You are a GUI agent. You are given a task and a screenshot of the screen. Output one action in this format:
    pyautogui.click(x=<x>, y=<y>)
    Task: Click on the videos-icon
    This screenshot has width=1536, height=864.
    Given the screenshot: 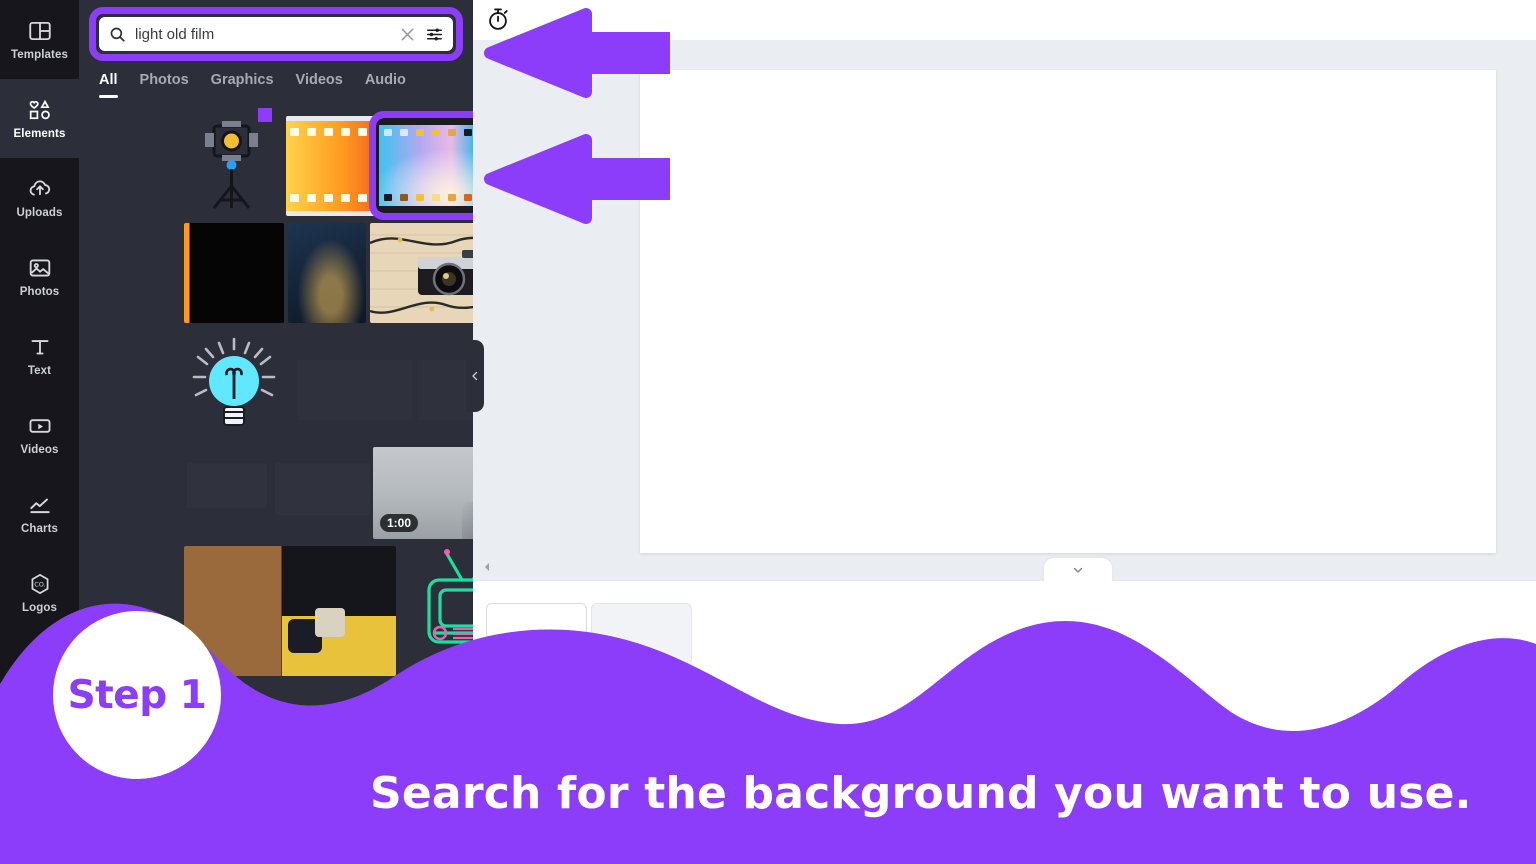 What is the action you would take?
    pyautogui.click(x=40, y=426)
    